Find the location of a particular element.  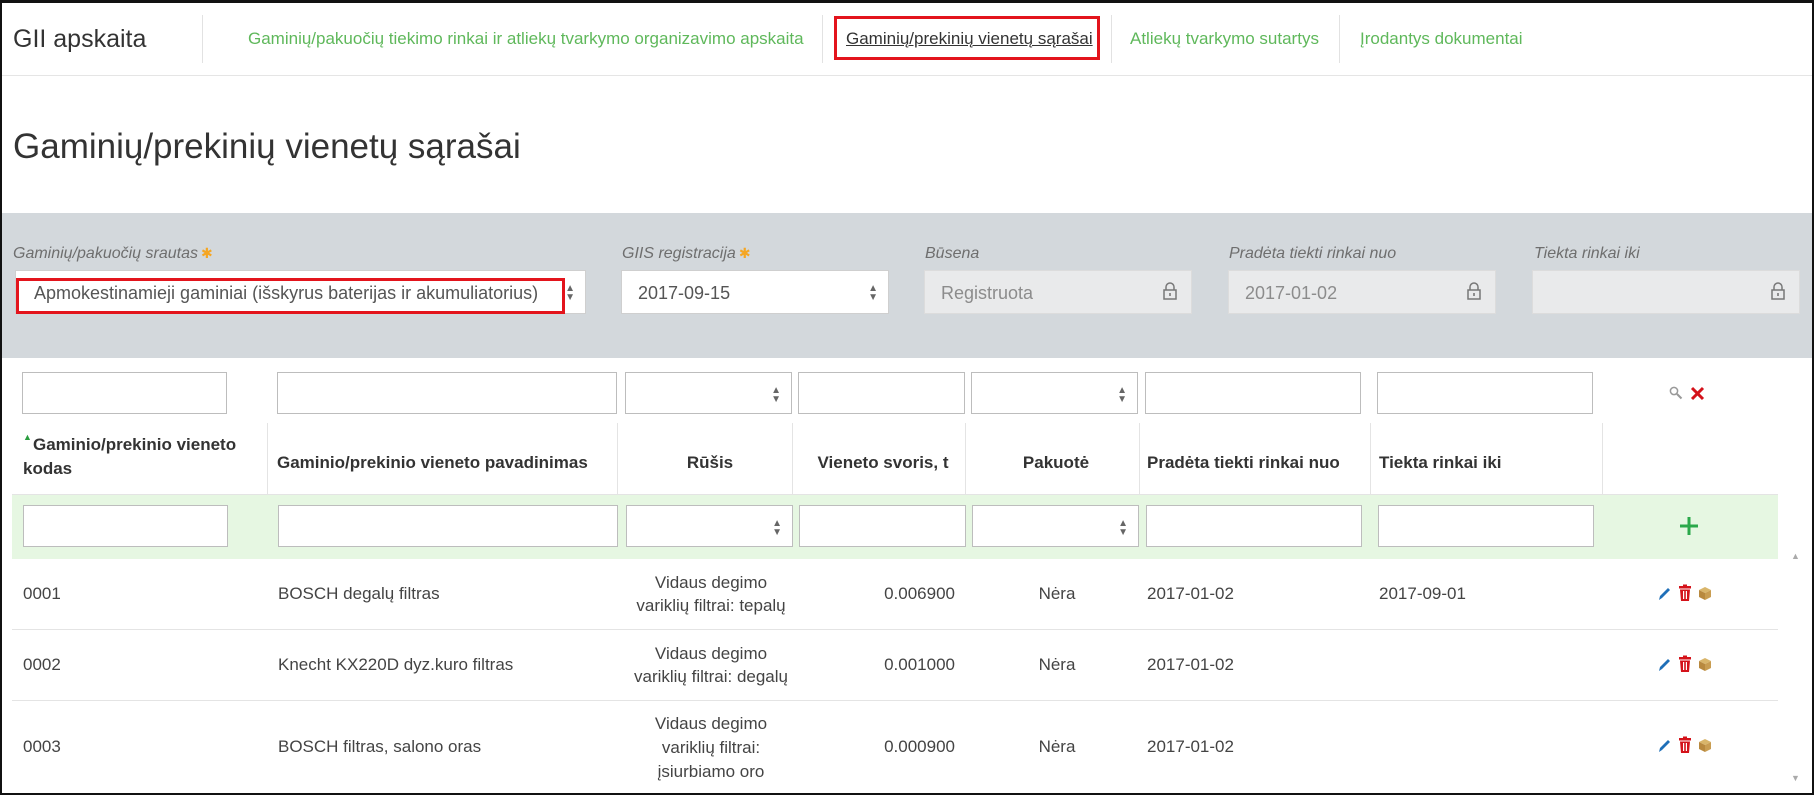

cell-package: Nėra is located at coordinates (1057, 746).